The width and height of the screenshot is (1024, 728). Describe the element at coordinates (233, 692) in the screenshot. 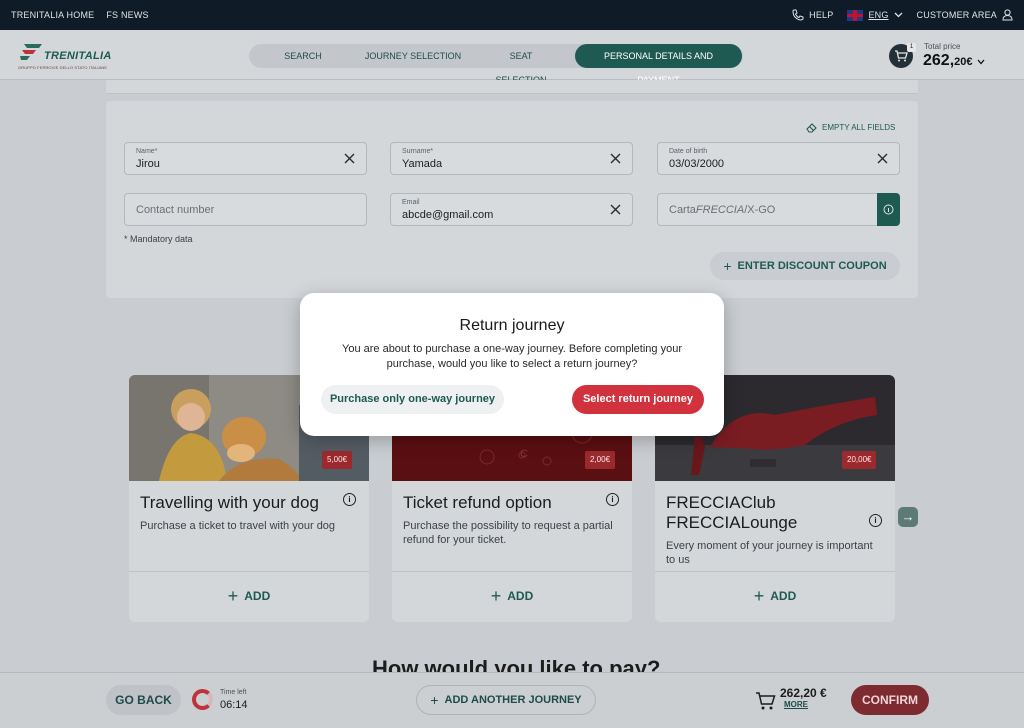

I see `time-left-label: Time left` at that location.